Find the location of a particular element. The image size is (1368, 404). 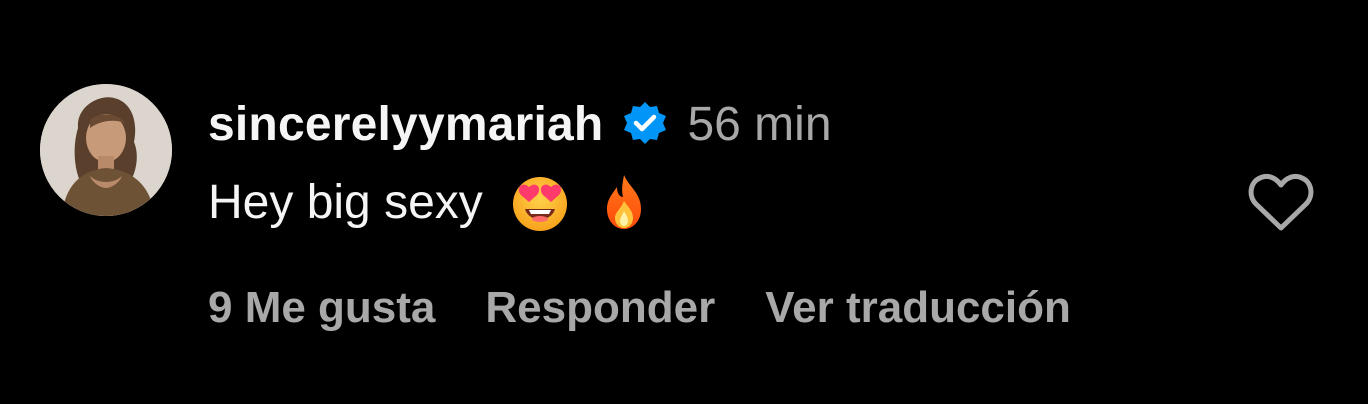

heart-outline-icon is located at coordinates (1281, 202).